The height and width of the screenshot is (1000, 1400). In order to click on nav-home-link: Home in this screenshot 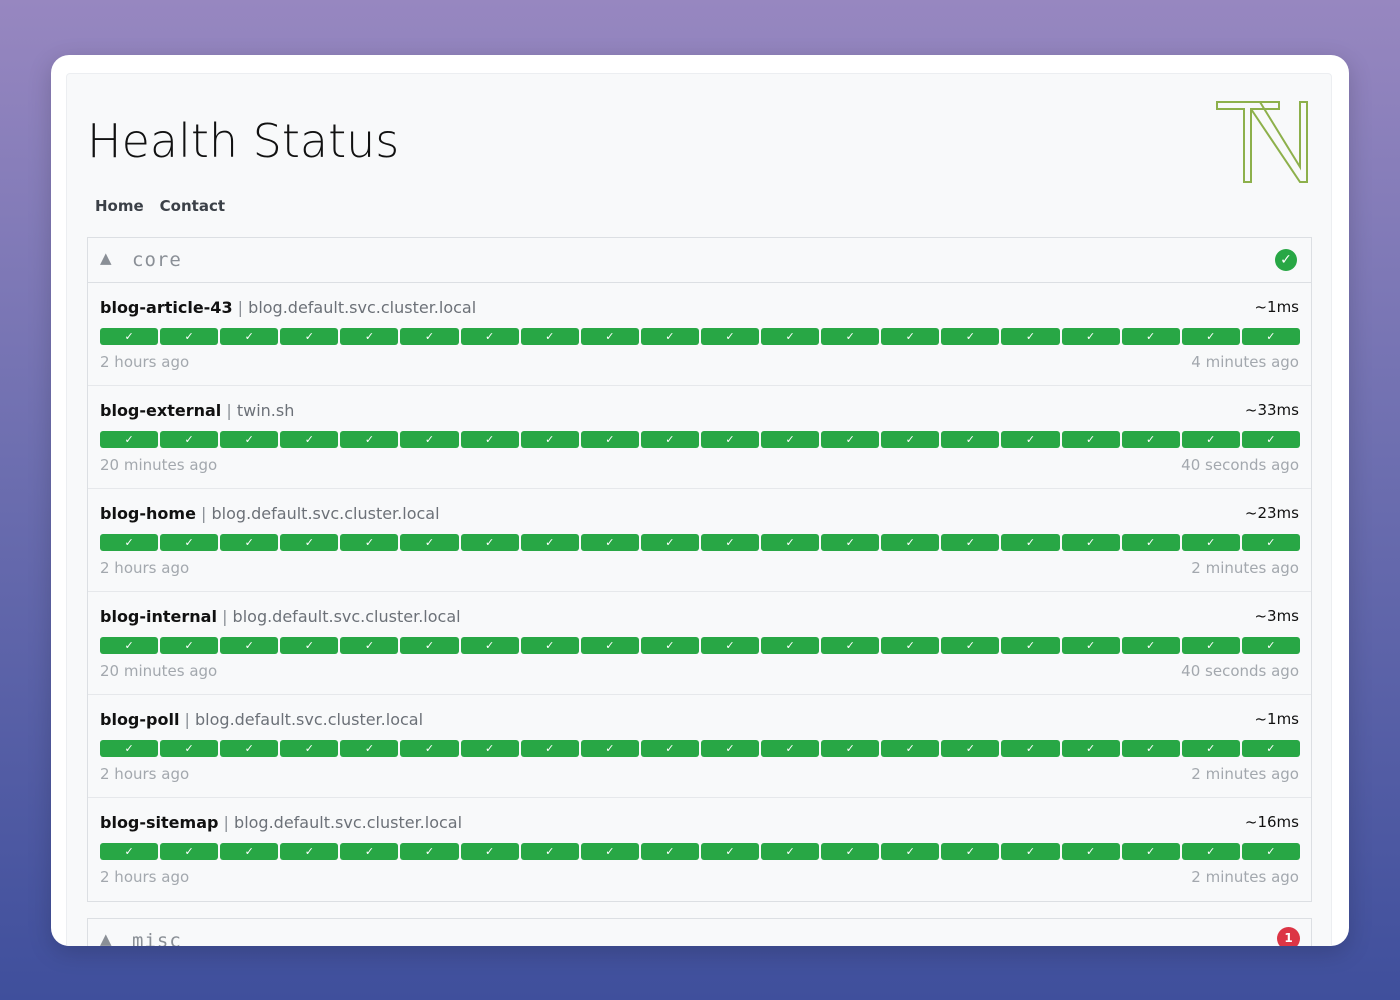, I will do `click(119, 206)`.